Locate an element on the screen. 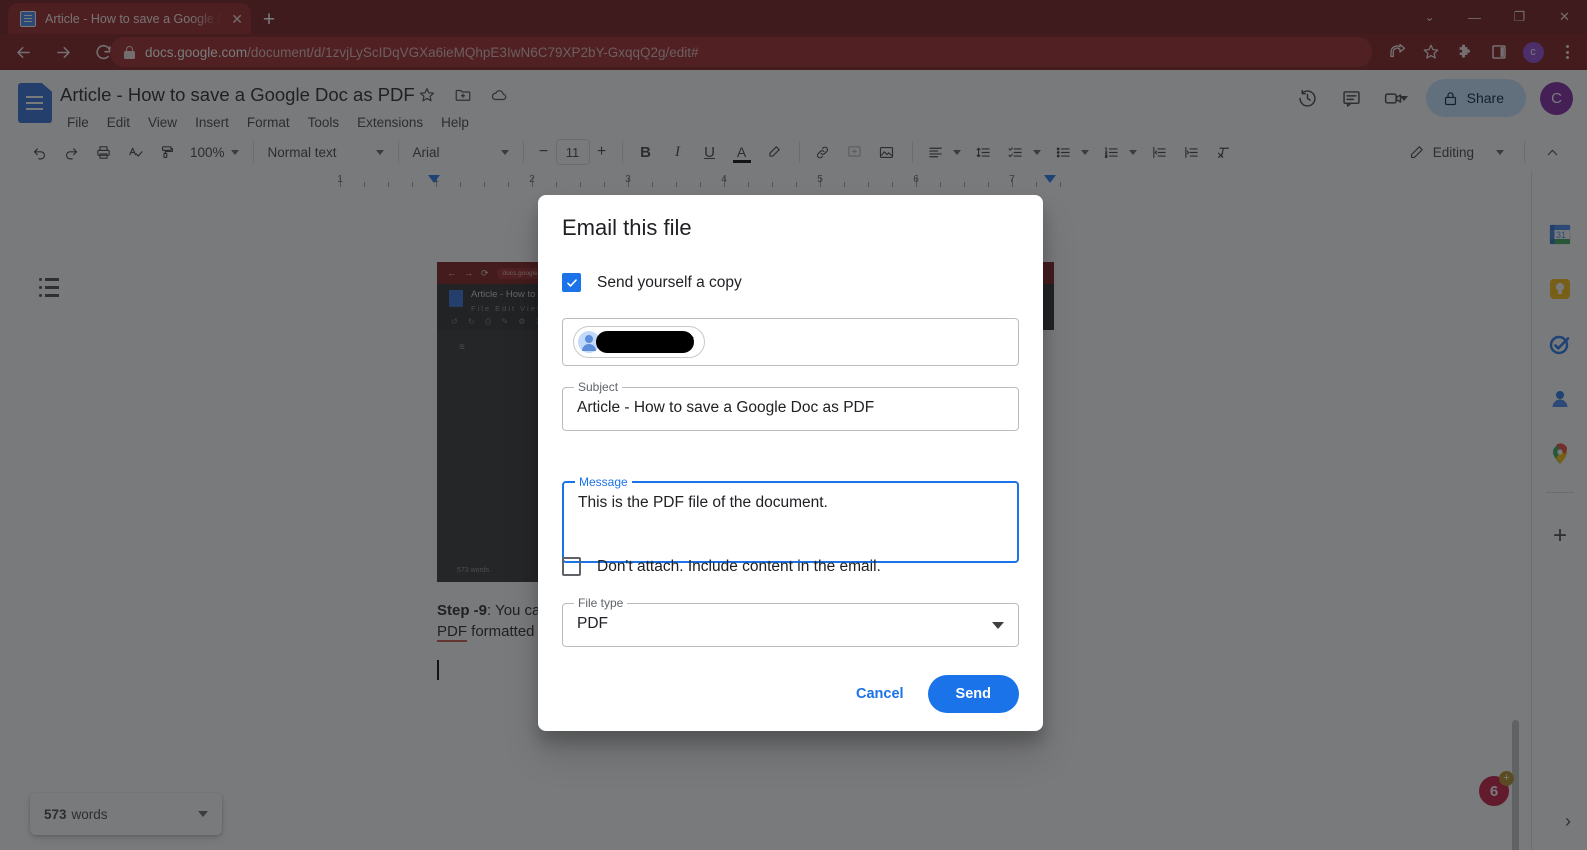  dont-attach-checkbox is located at coordinates (571, 566).